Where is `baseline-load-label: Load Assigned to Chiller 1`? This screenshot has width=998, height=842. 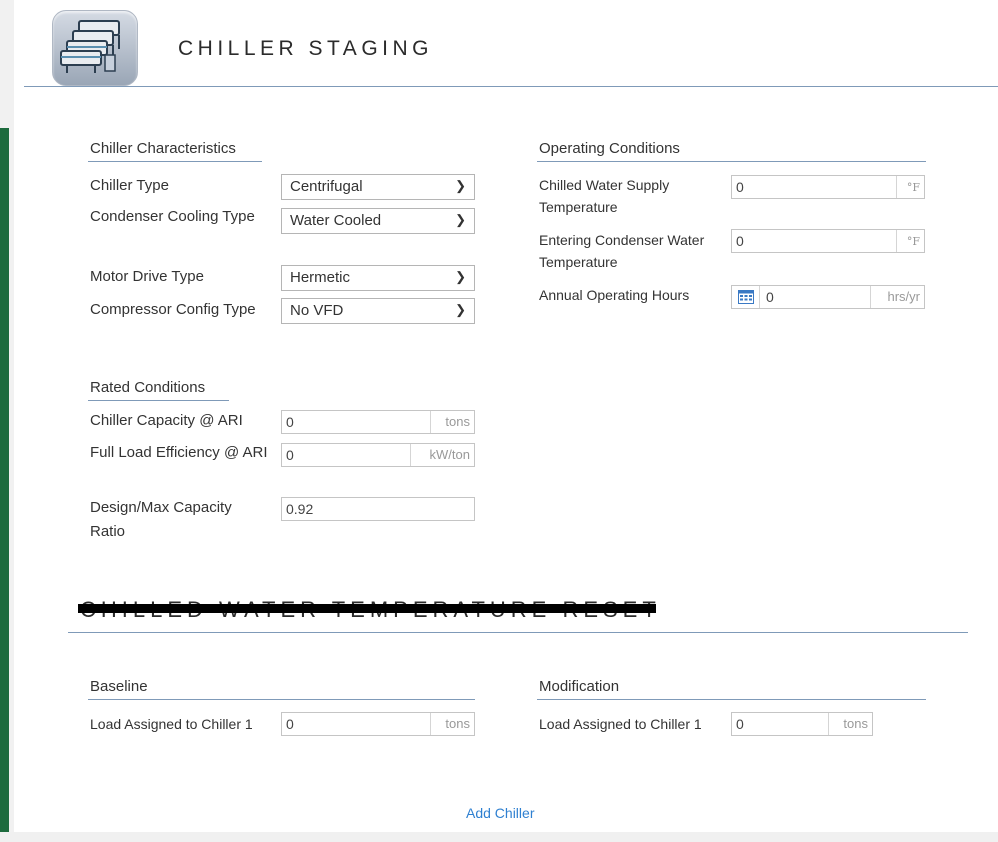 baseline-load-label: Load Assigned to Chiller 1 is located at coordinates (171, 724).